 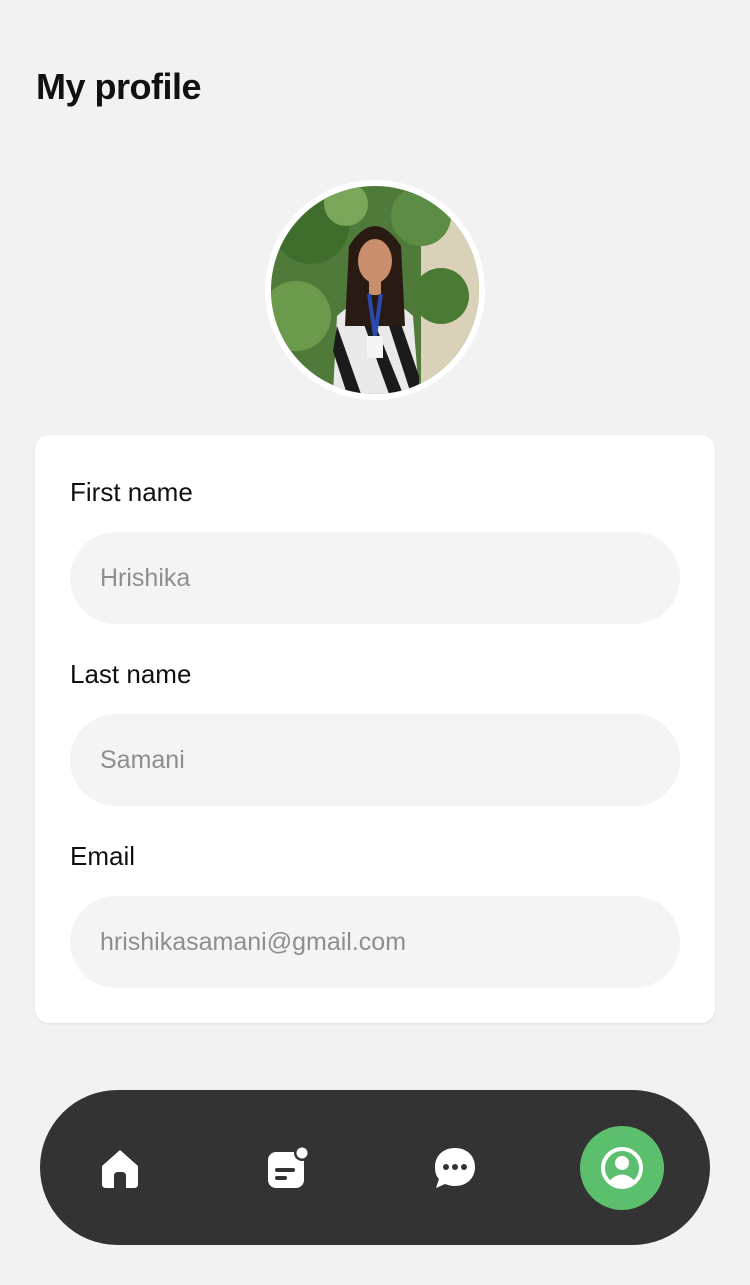 I want to click on nav-notes-button, so click(x=288, y=1168).